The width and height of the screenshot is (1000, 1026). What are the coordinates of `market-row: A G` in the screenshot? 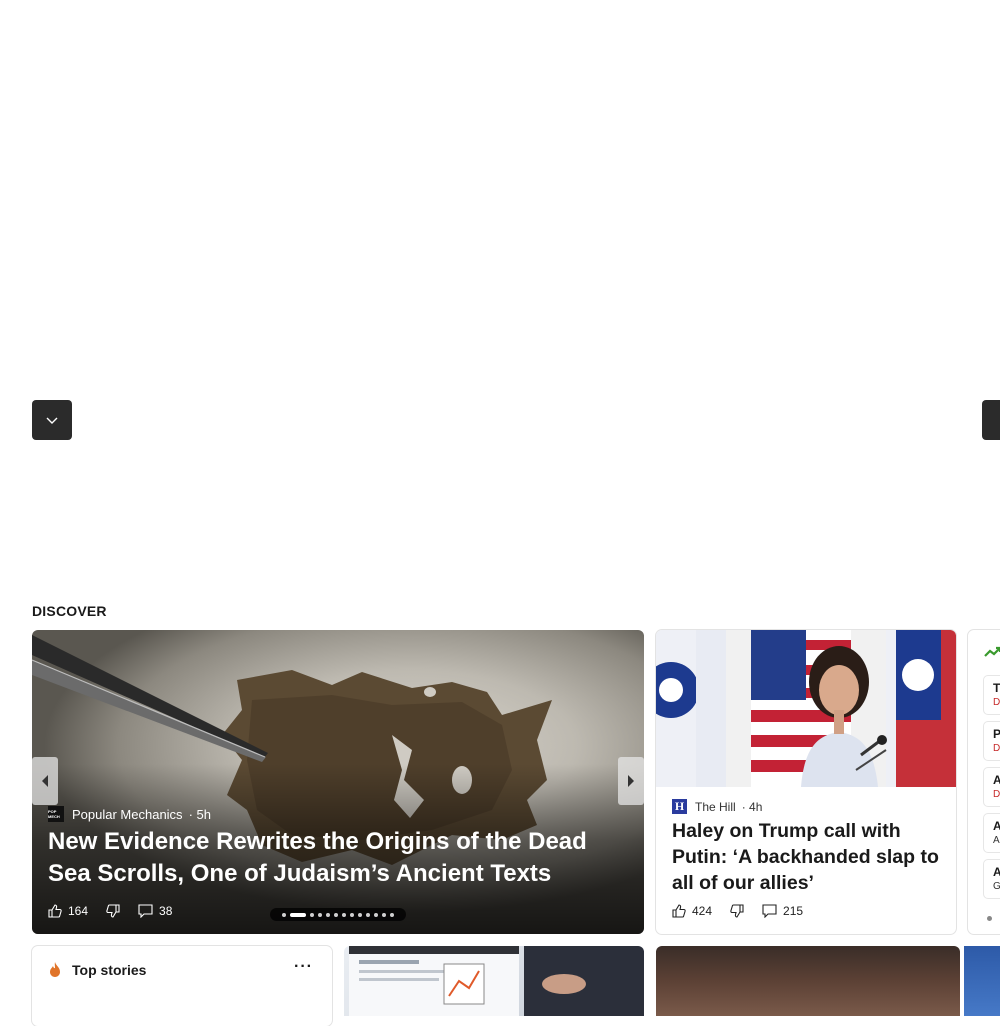 It's located at (992, 879).